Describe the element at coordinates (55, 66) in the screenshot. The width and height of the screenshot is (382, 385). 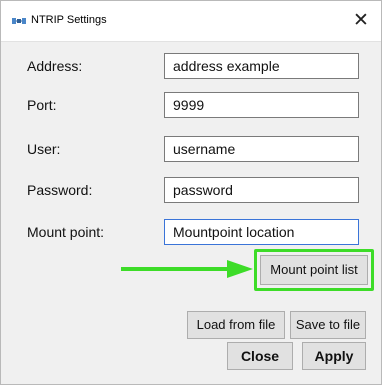
I see `address-label: Address:` at that location.